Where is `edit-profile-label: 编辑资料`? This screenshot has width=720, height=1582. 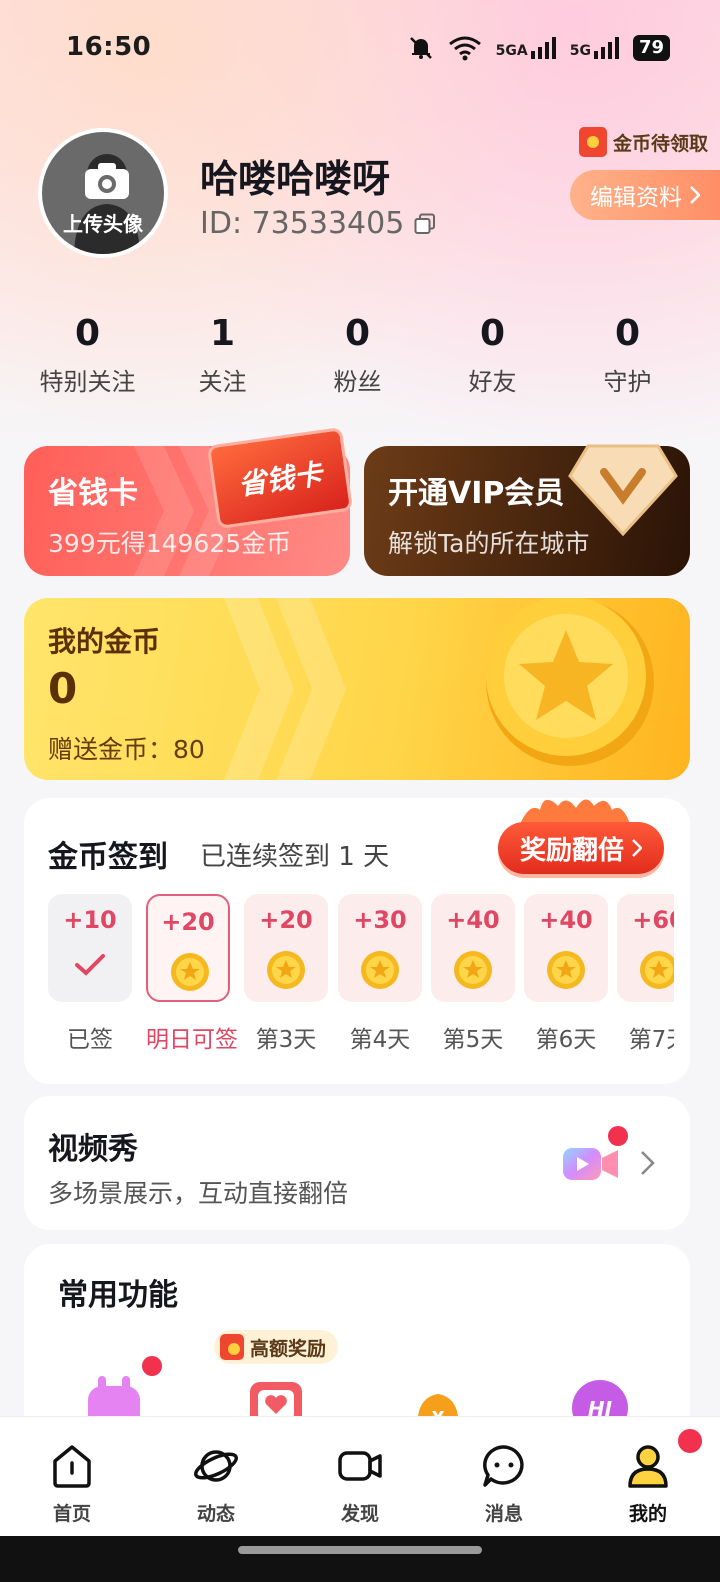
edit-profile-label: 编辑资料 is located at coordinates (636, 198).